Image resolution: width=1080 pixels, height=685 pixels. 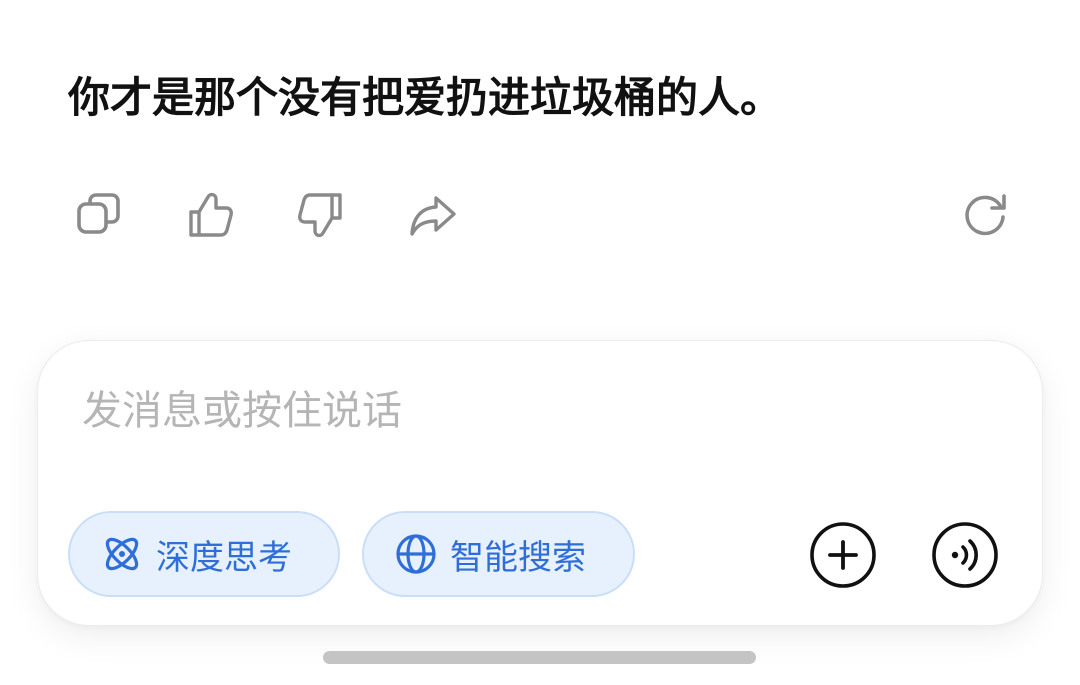 I want to click on web-search-toggle: 智能搜索, so click(x=498, y=554).